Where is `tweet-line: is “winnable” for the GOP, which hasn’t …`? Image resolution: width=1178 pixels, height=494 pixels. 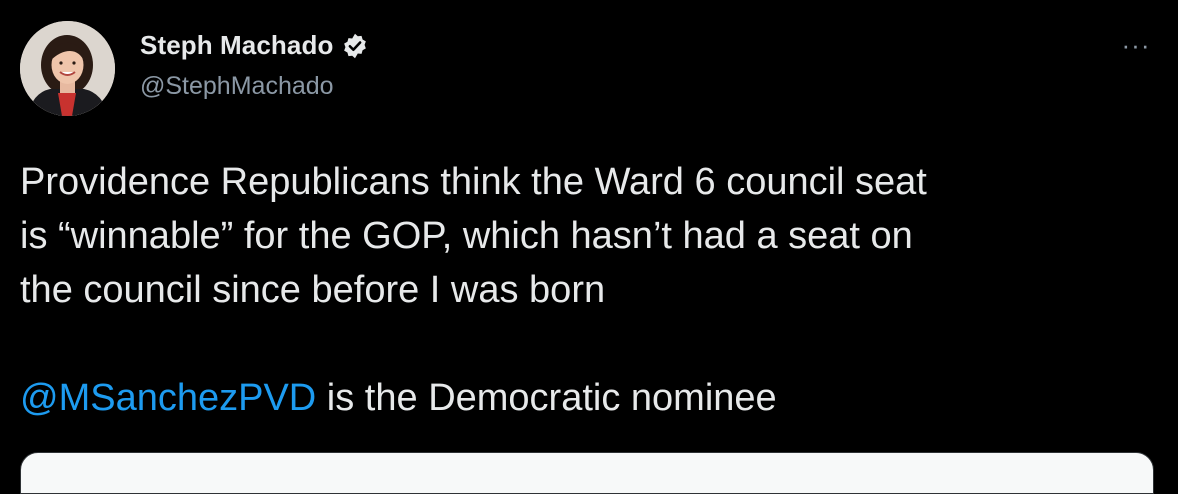 tweet-line: is “winnable” for the GOP, which hasn’t … is located at coordinates (466, 236).